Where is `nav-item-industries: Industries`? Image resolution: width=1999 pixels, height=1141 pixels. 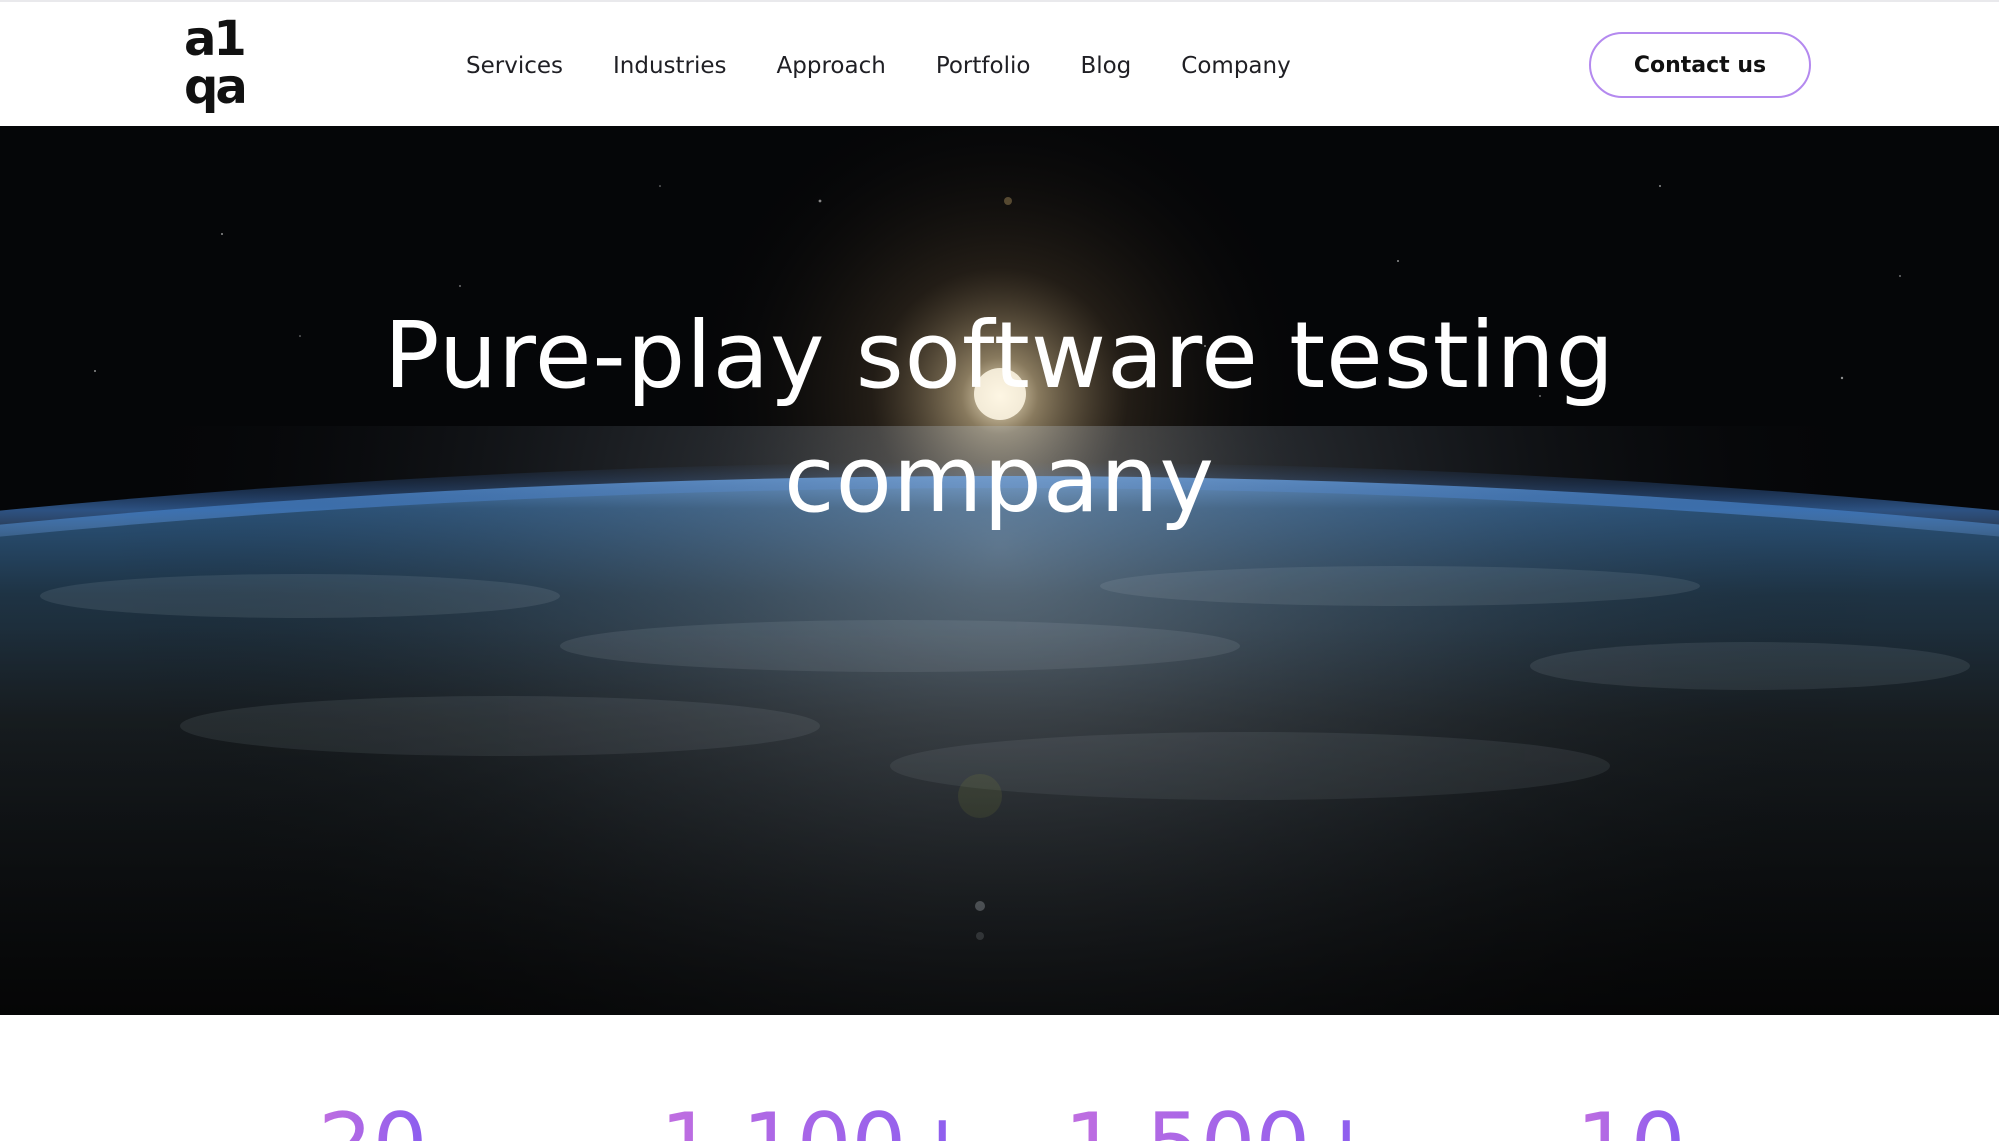
nav-item-industries: Industries is located at coordinates (670, 66).